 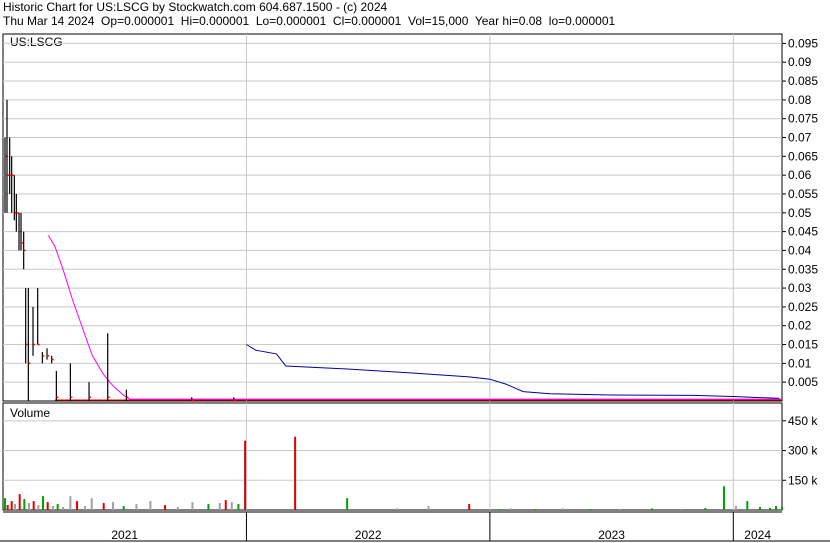 What do you see at coordinates (803, 451) in the screenshot?
I see `volume-tick-label: 300 k` at bounding box center [803, 451].